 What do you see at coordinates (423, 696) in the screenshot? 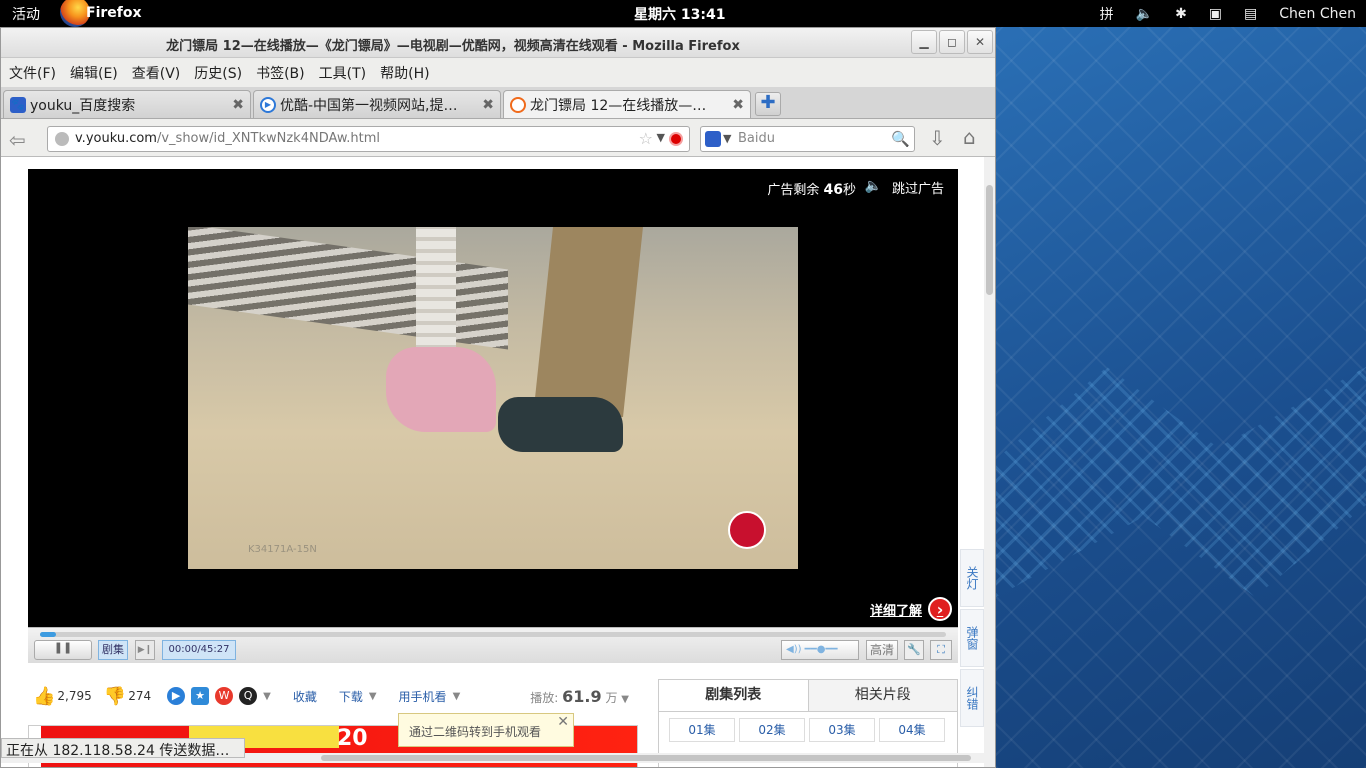
I see `watch-on-mobile-link: 用手机看` at bounding box center [423, 696].